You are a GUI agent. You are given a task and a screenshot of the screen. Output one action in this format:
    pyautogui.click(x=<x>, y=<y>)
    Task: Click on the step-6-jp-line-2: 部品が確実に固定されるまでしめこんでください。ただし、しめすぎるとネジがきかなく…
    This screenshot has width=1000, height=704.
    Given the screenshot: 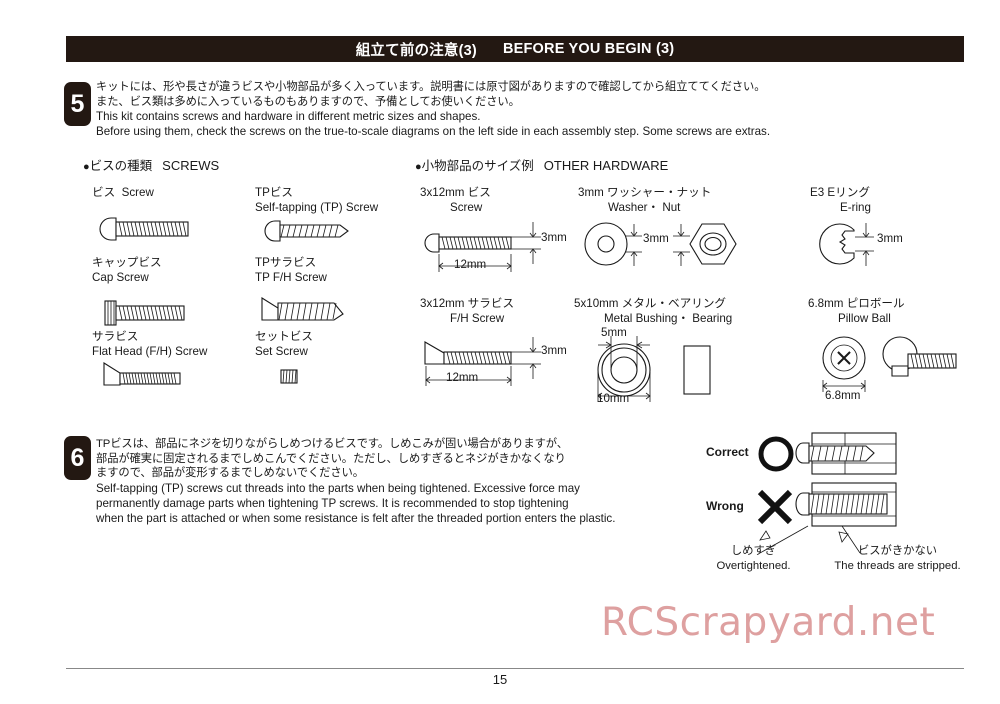 What is the action you would take?
    pyautogui.click(x=331, y=458)
    